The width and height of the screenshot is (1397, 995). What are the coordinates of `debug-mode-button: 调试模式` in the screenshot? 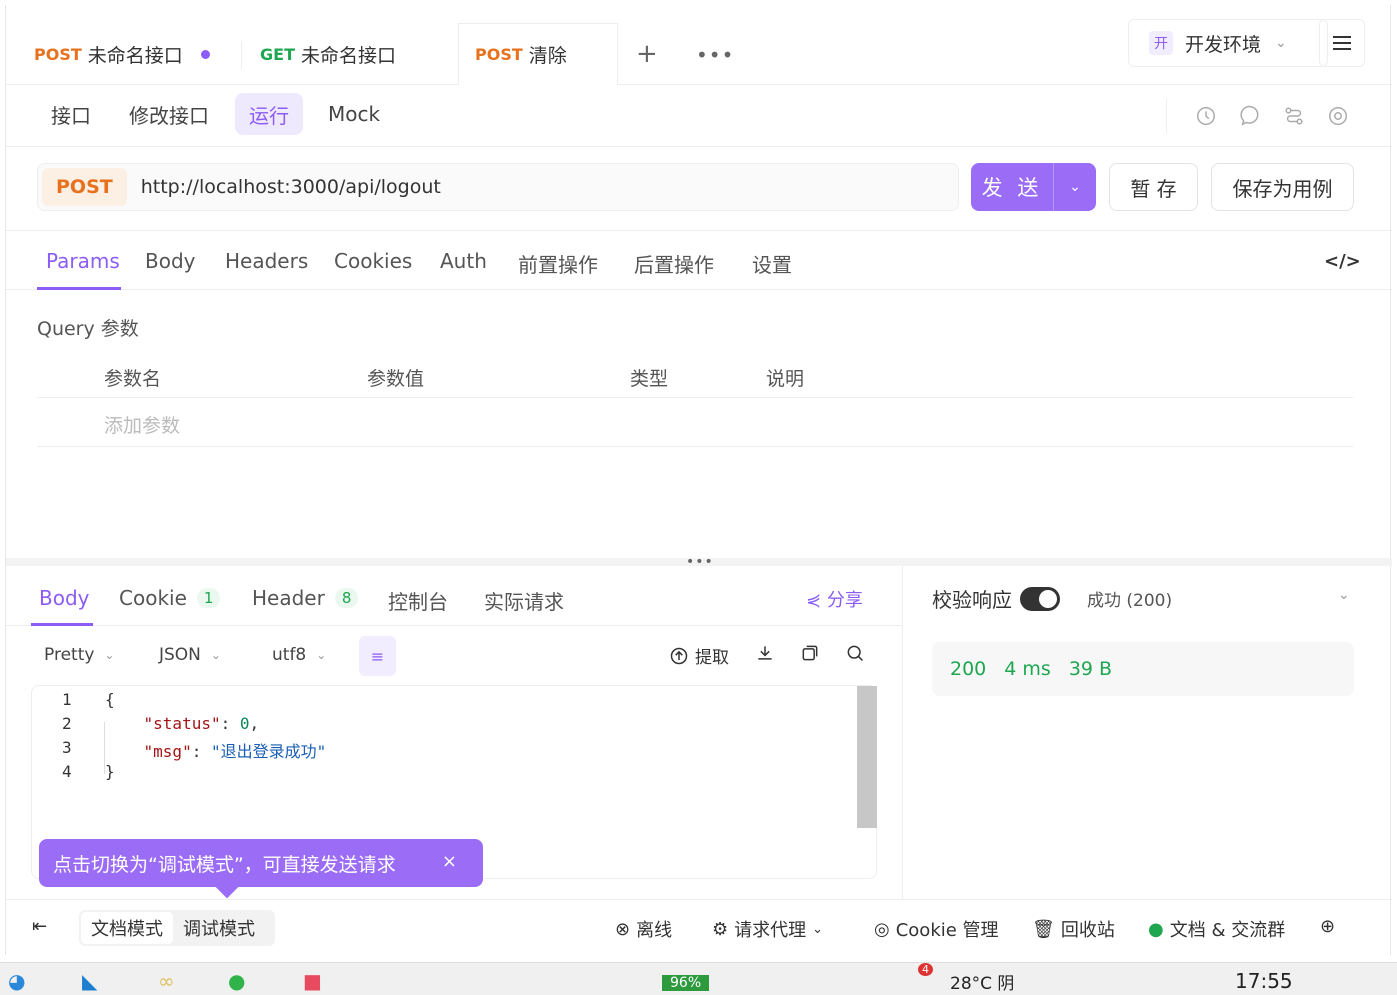 It's located at (219, 928).